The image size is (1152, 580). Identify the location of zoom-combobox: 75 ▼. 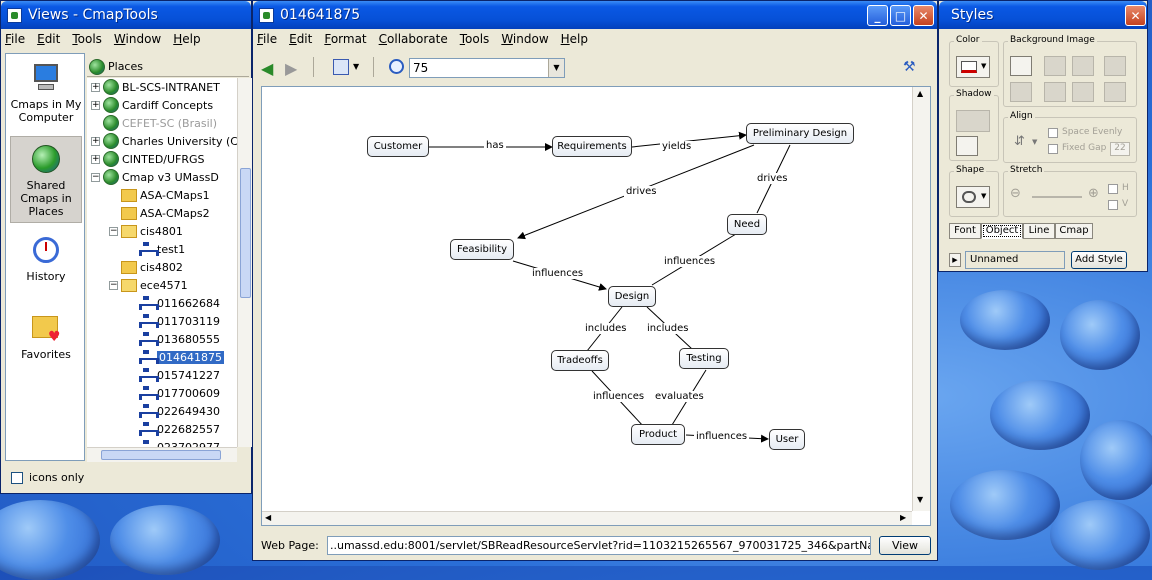
(487, 68).